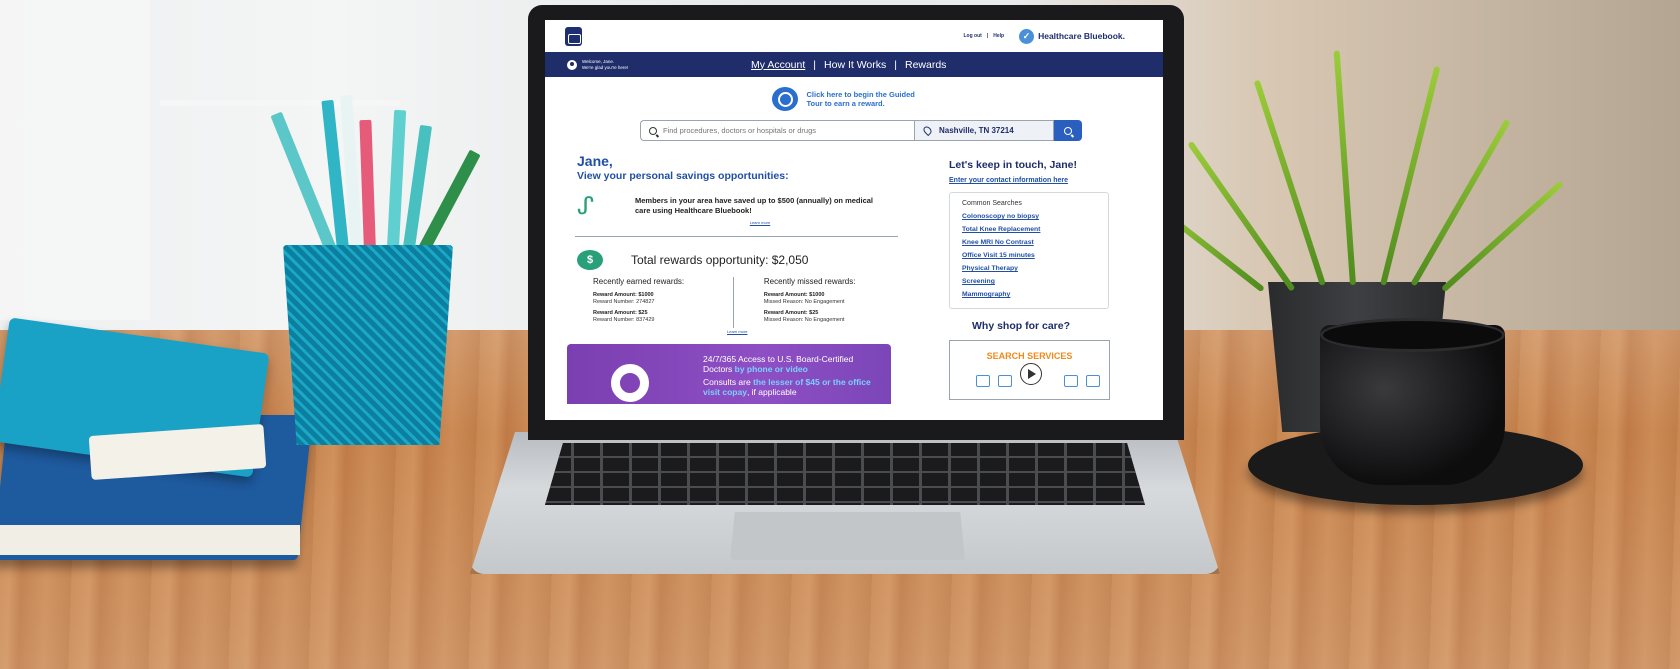 The height and width of the screenshot is (669, 1680). I want to click on brand-logo: ✓ Healthcare Bluebook., so click(1072, 36).